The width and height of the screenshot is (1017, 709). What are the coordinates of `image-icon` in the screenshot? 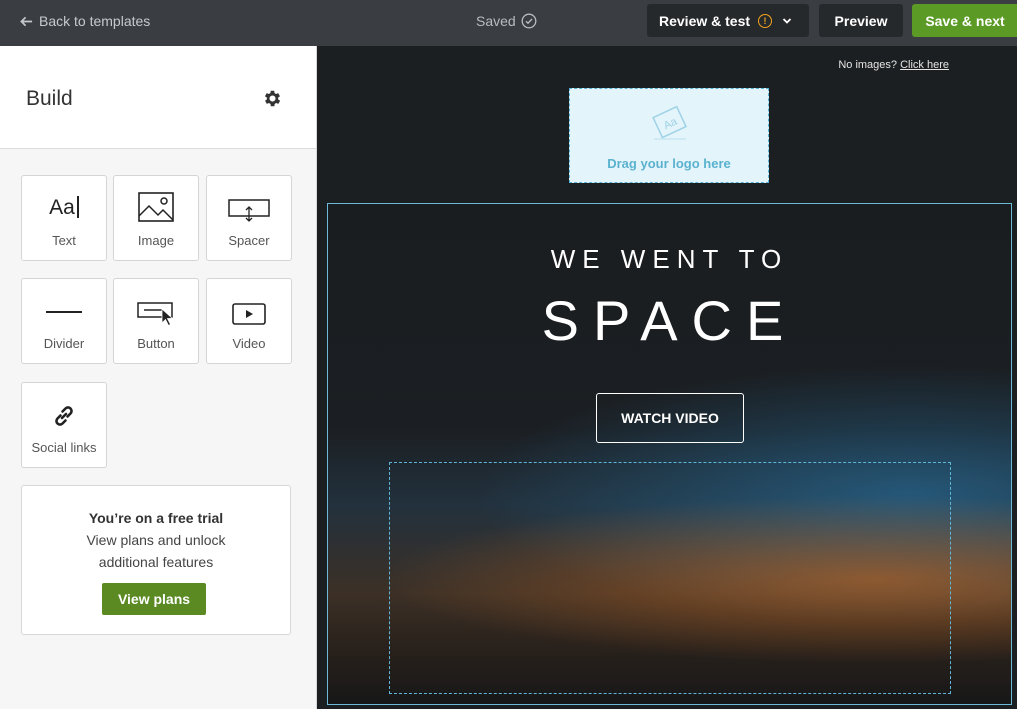 It's located at (156, 207).